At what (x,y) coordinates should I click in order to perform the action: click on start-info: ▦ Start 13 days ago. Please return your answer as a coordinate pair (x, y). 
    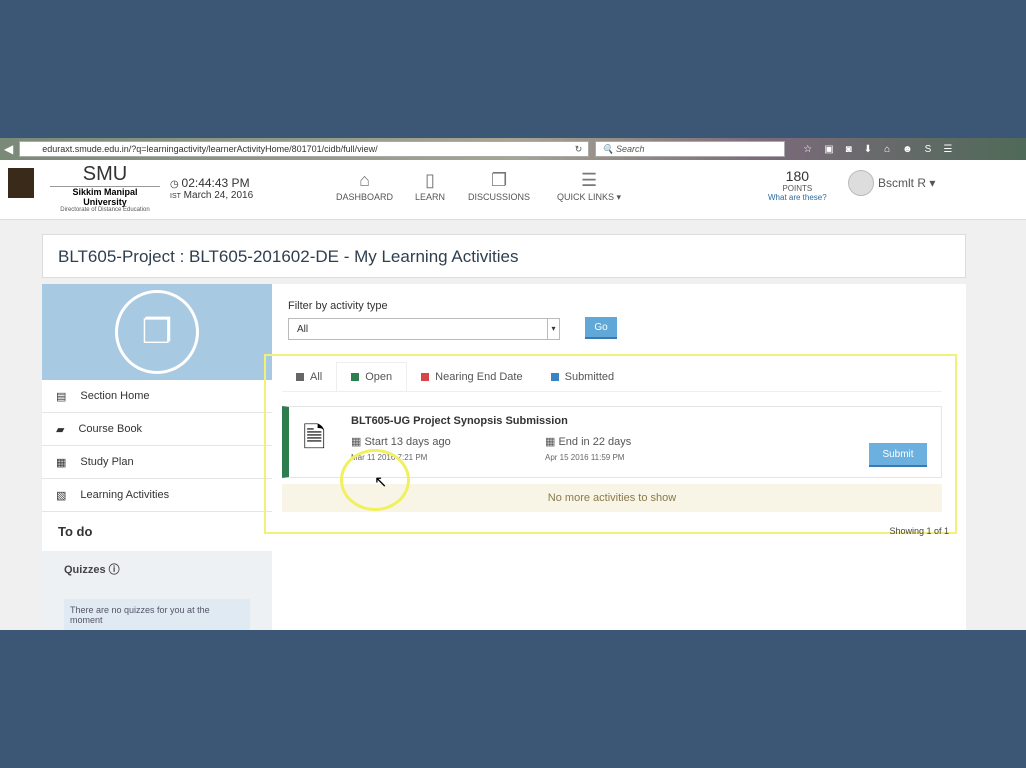
    Looking at the image, I should click on (401, 442).